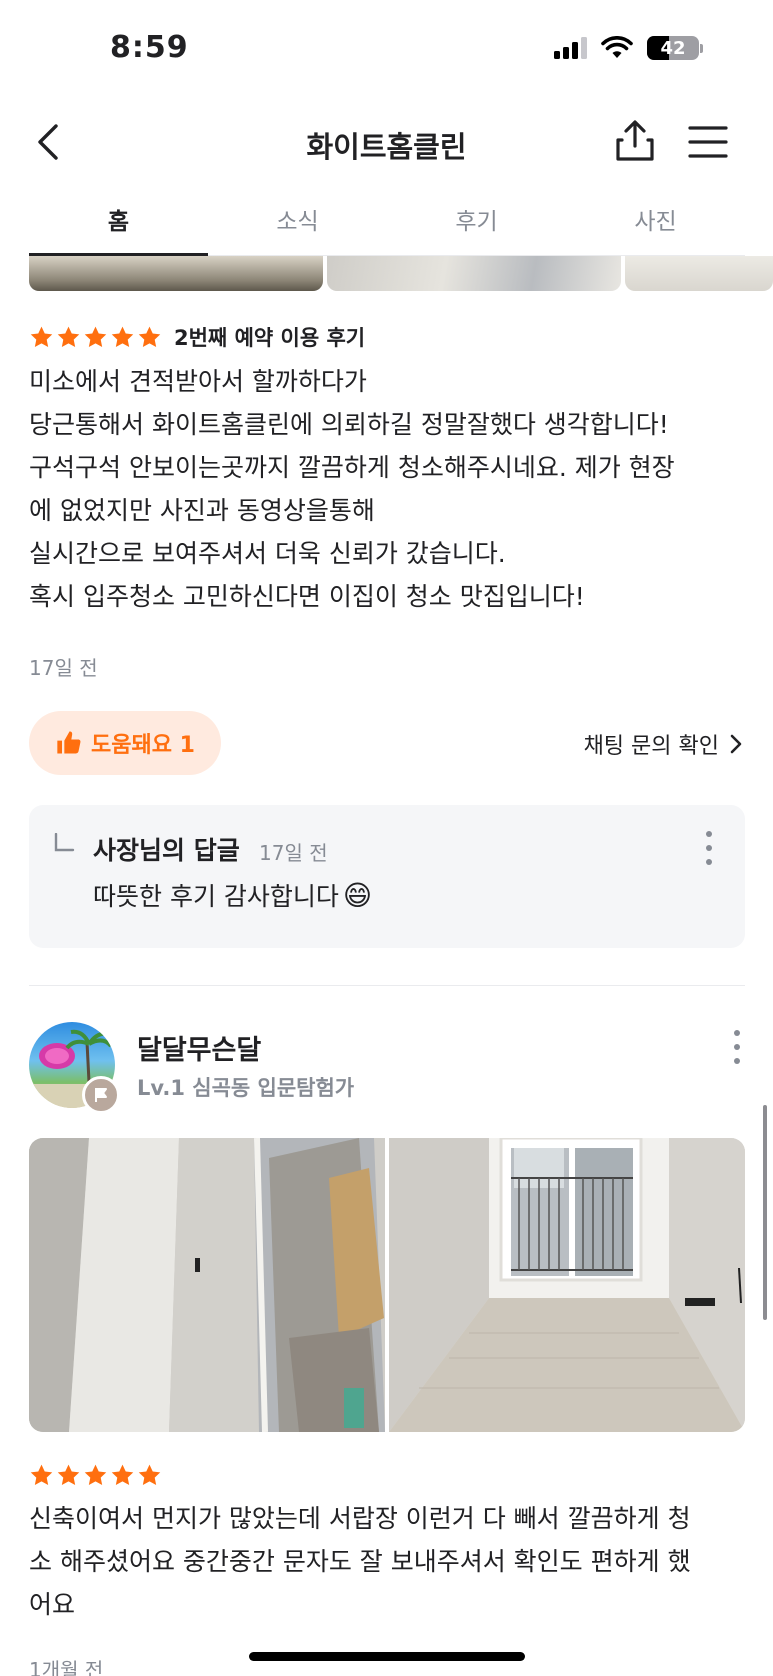 The height and width of the screenshot is (1676, 773). I want to click on app-header: 화이트홈클린, so click(386, 145).